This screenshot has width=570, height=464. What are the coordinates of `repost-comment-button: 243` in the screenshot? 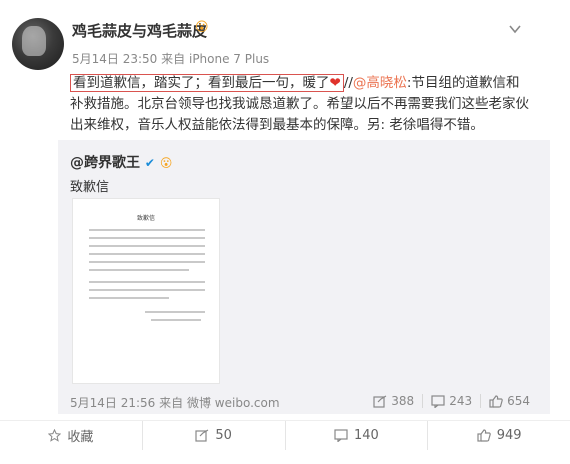 It's located at (451, 401).